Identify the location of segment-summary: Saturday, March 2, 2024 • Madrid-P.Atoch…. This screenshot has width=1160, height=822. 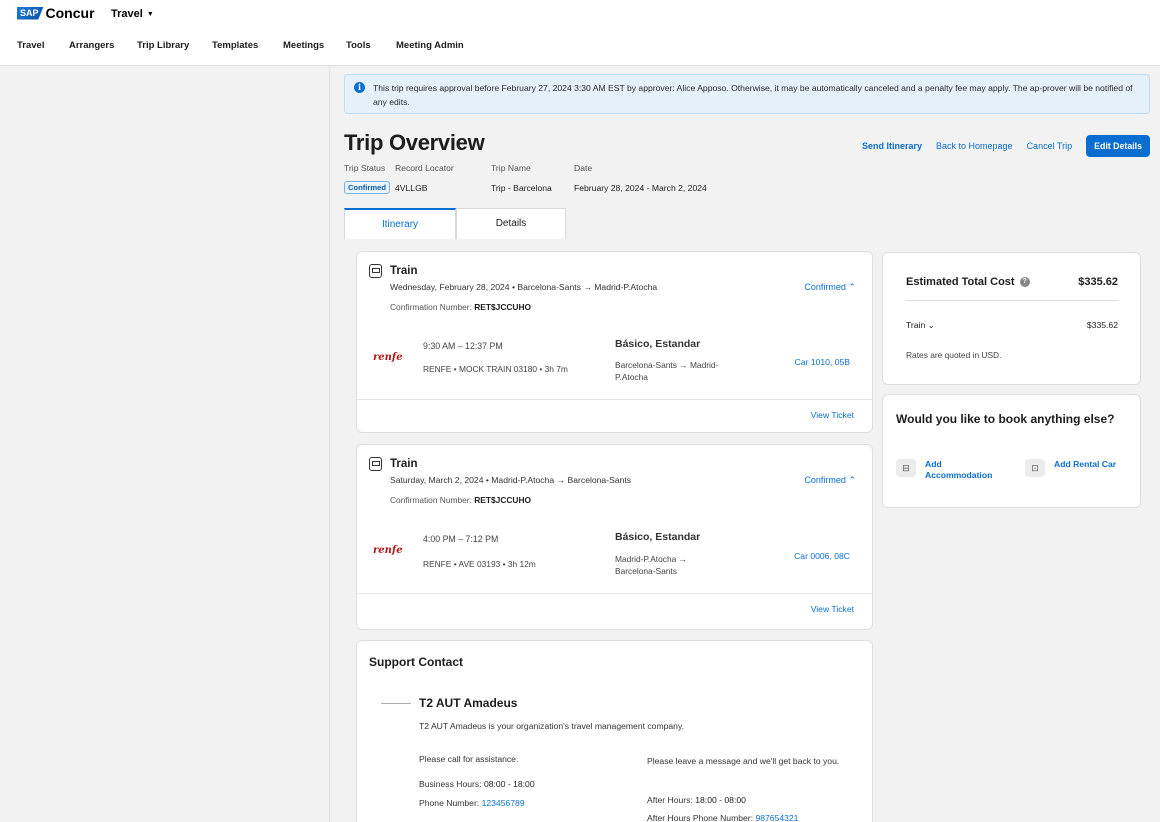
(511, 480).